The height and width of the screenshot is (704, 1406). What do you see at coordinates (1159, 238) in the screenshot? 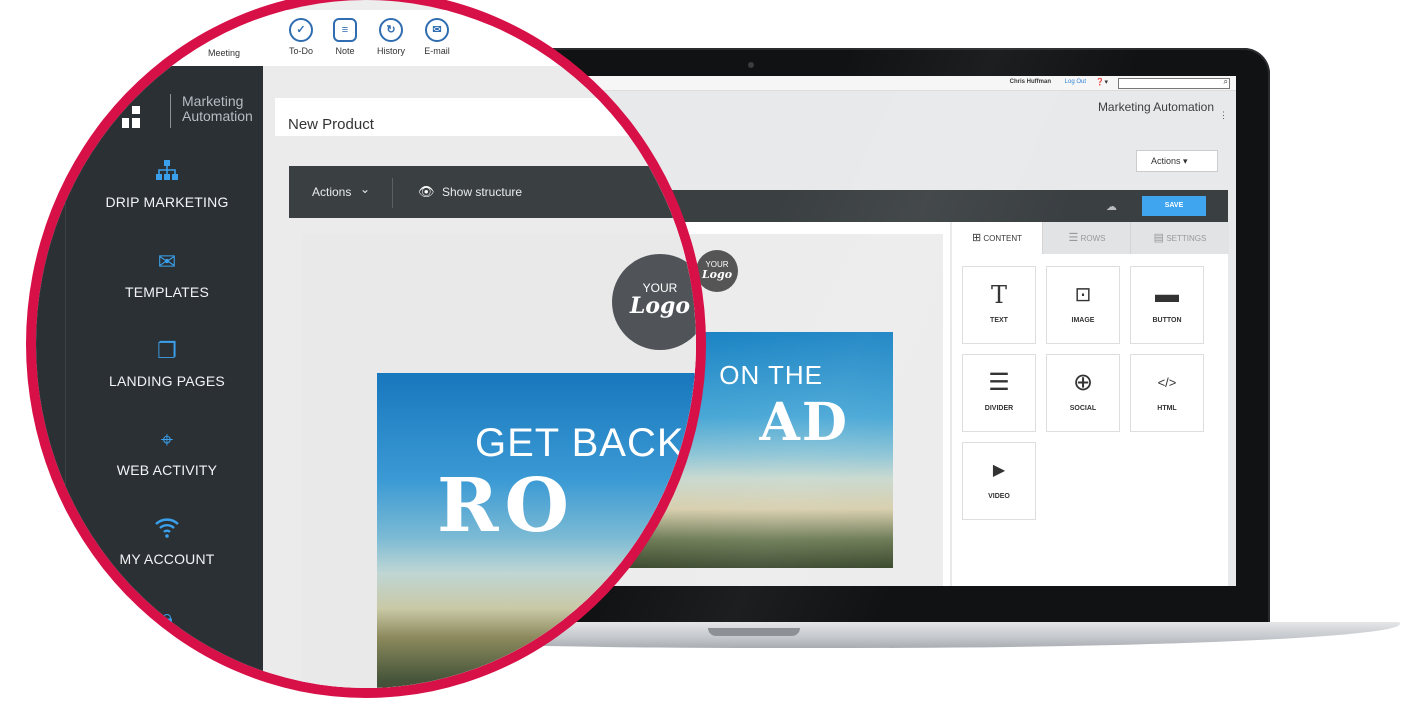
I see `settings-icon: ▤` at bounding box center [1159, 238].